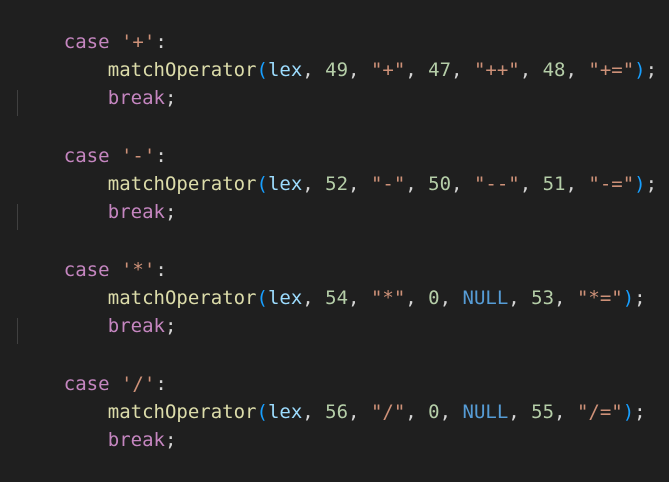 This screenshot has height=482, width=669. Describe the element at coordinates (611, 70) in the screenshot. I see `string-literal: "+="` at that location.